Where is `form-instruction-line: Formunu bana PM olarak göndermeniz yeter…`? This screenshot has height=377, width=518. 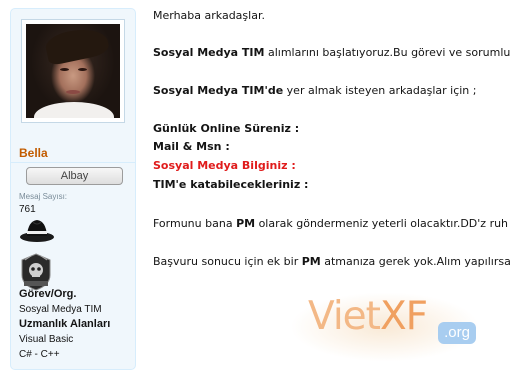 form-instruction-line: Formunu bana PM olarak göndermeniz yeter… is located at coordinates (330, 223).